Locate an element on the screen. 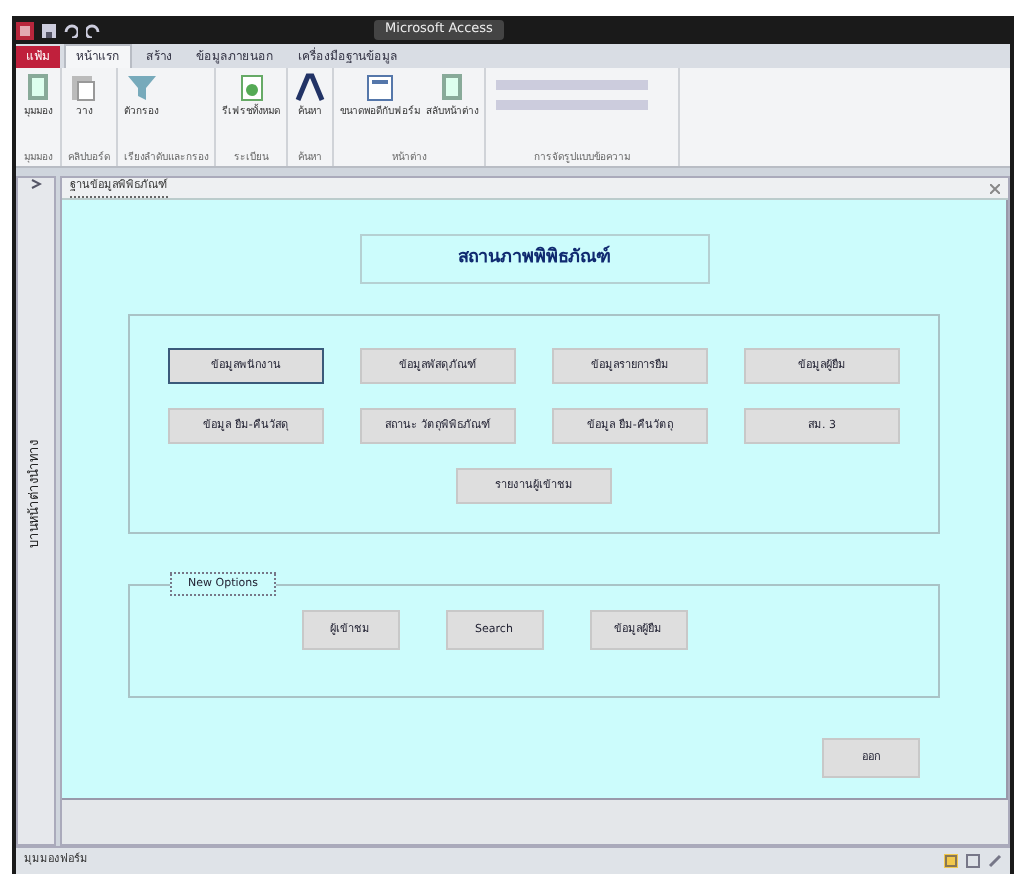 The height and width of the screenshot is (874, 1022). layout-view-icon is located at coordinates (973, 861).